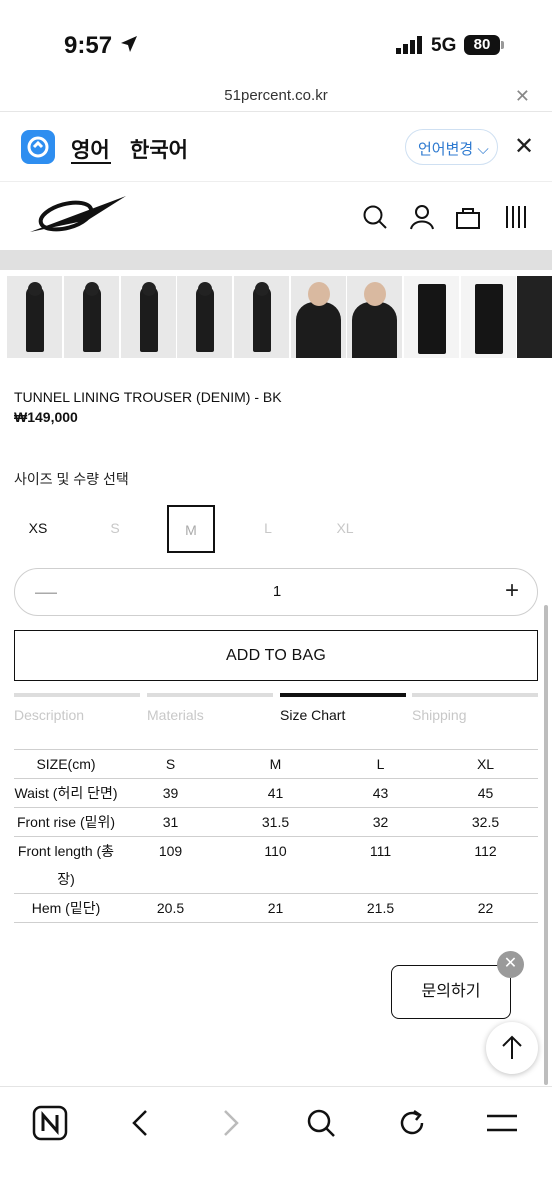 This screenshot has height=1200, width=552. I want to click on naver-home-icon, so click(50, 1123).